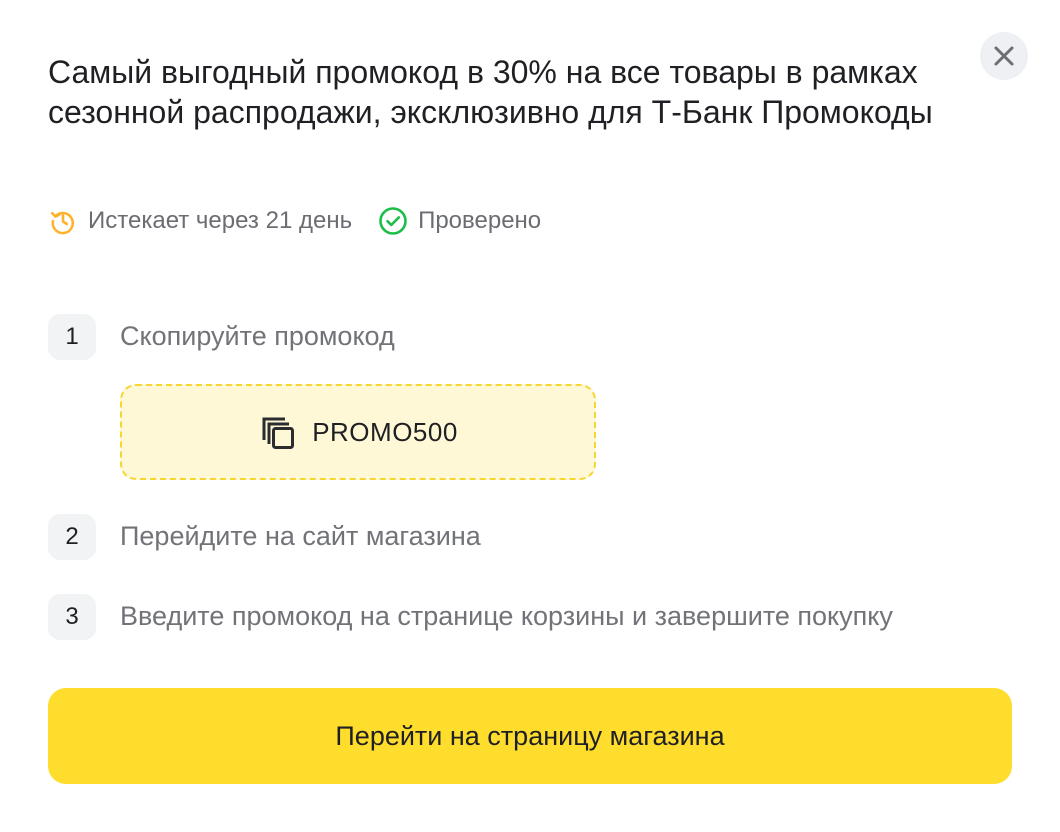  What do you see at coordinates (72, 337) in the screenshot?
I see `step-number-1: 1` at bounding box center [72, 337].